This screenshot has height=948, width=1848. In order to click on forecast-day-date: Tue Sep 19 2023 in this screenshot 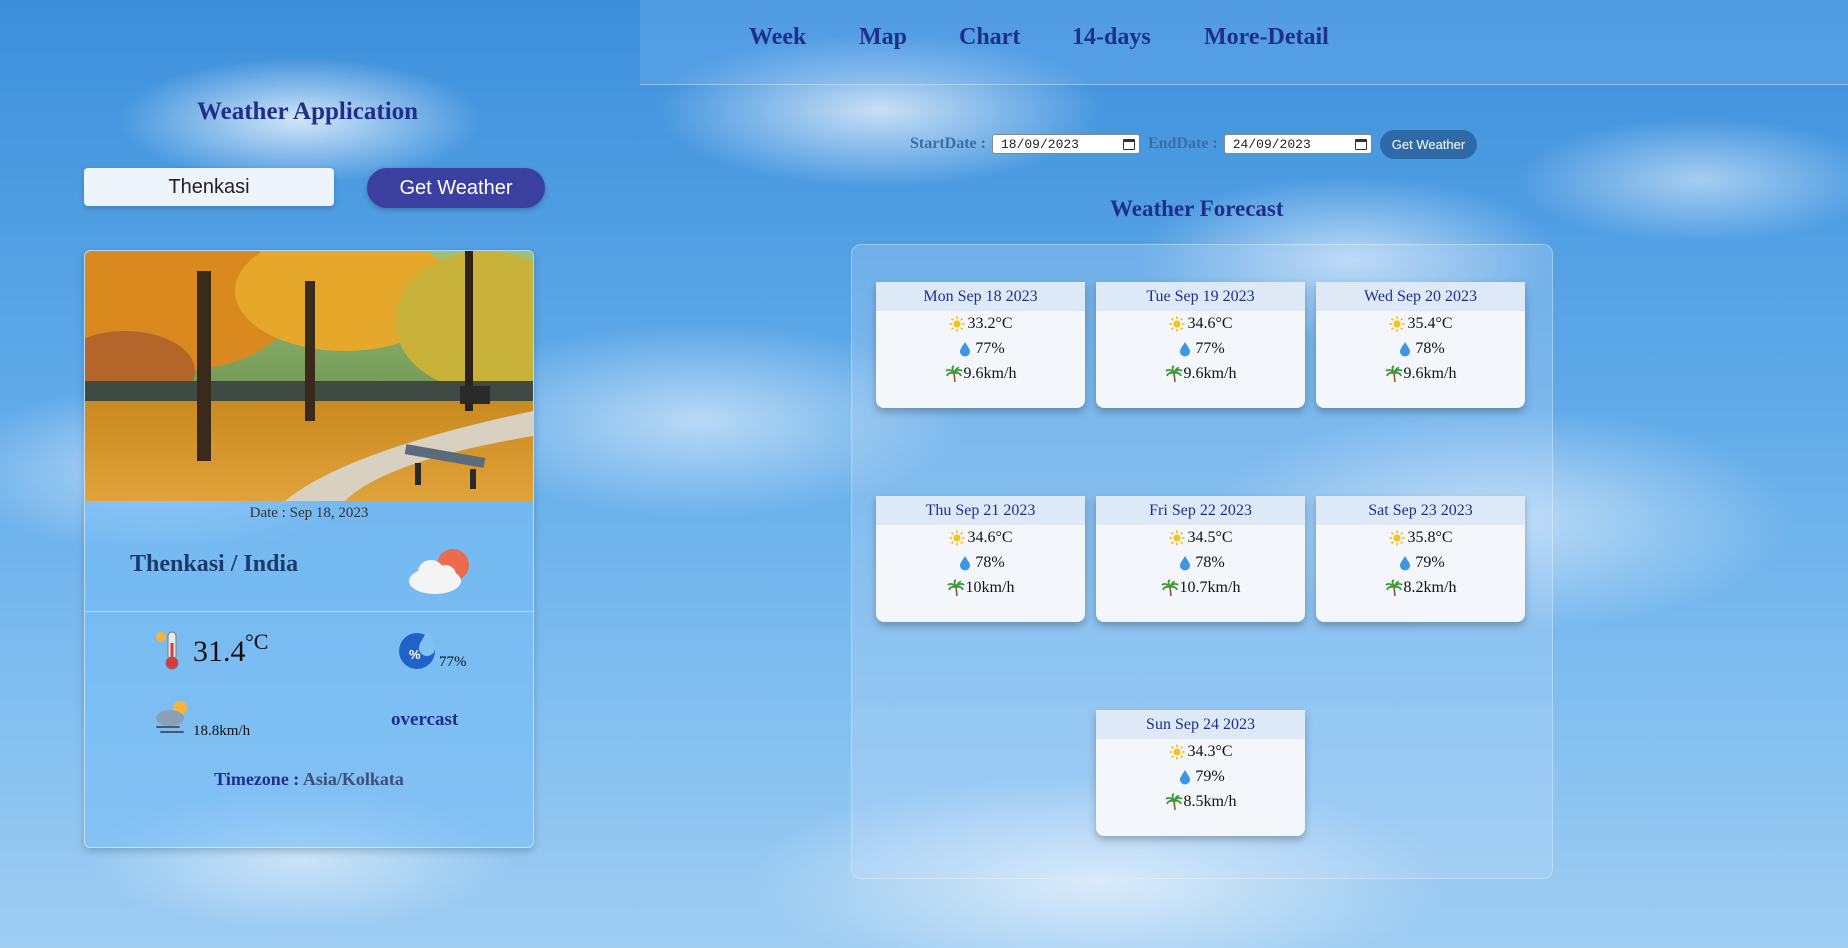, I will do `click(1200, 296)`.